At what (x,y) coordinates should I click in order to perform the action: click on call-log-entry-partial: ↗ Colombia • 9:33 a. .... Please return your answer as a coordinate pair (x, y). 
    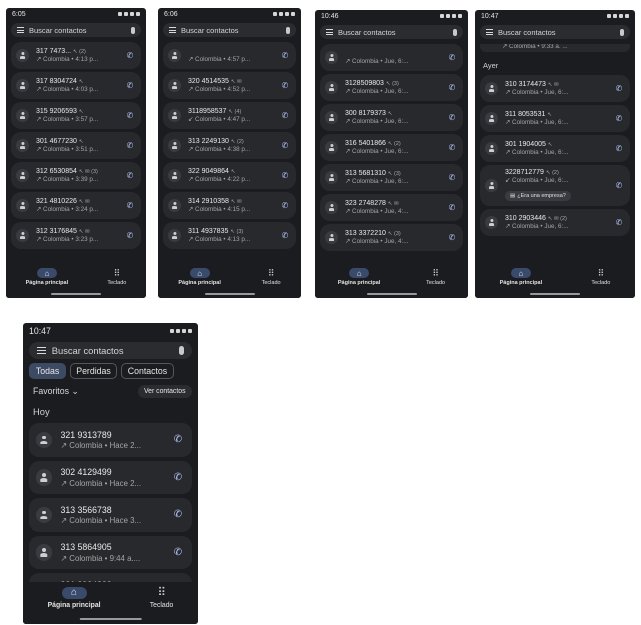
    Looking at the image, I should click on (555, 48).